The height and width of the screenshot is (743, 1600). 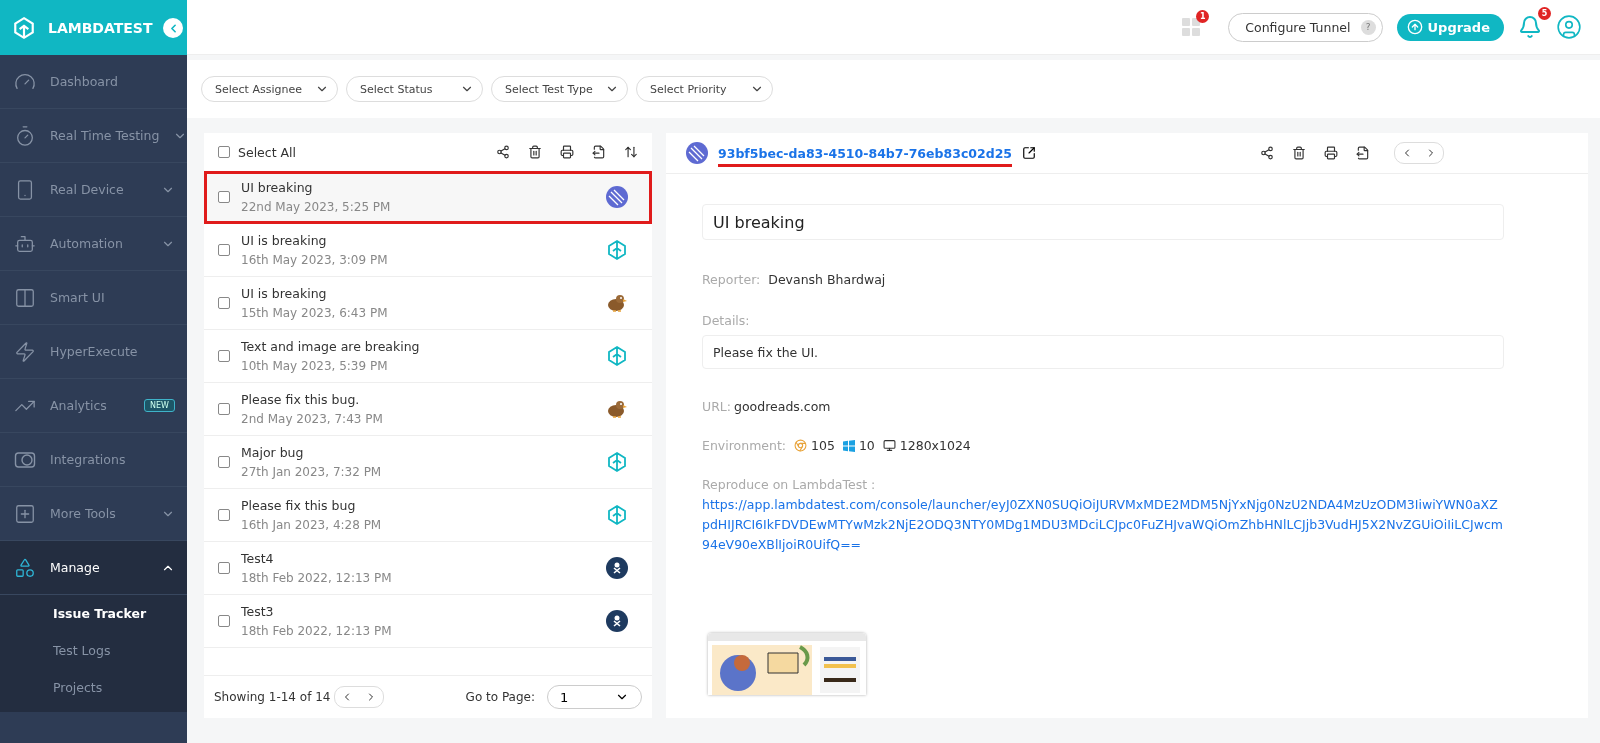 I want to click on url-value: goodreads.com, so click(x=782, y=406).